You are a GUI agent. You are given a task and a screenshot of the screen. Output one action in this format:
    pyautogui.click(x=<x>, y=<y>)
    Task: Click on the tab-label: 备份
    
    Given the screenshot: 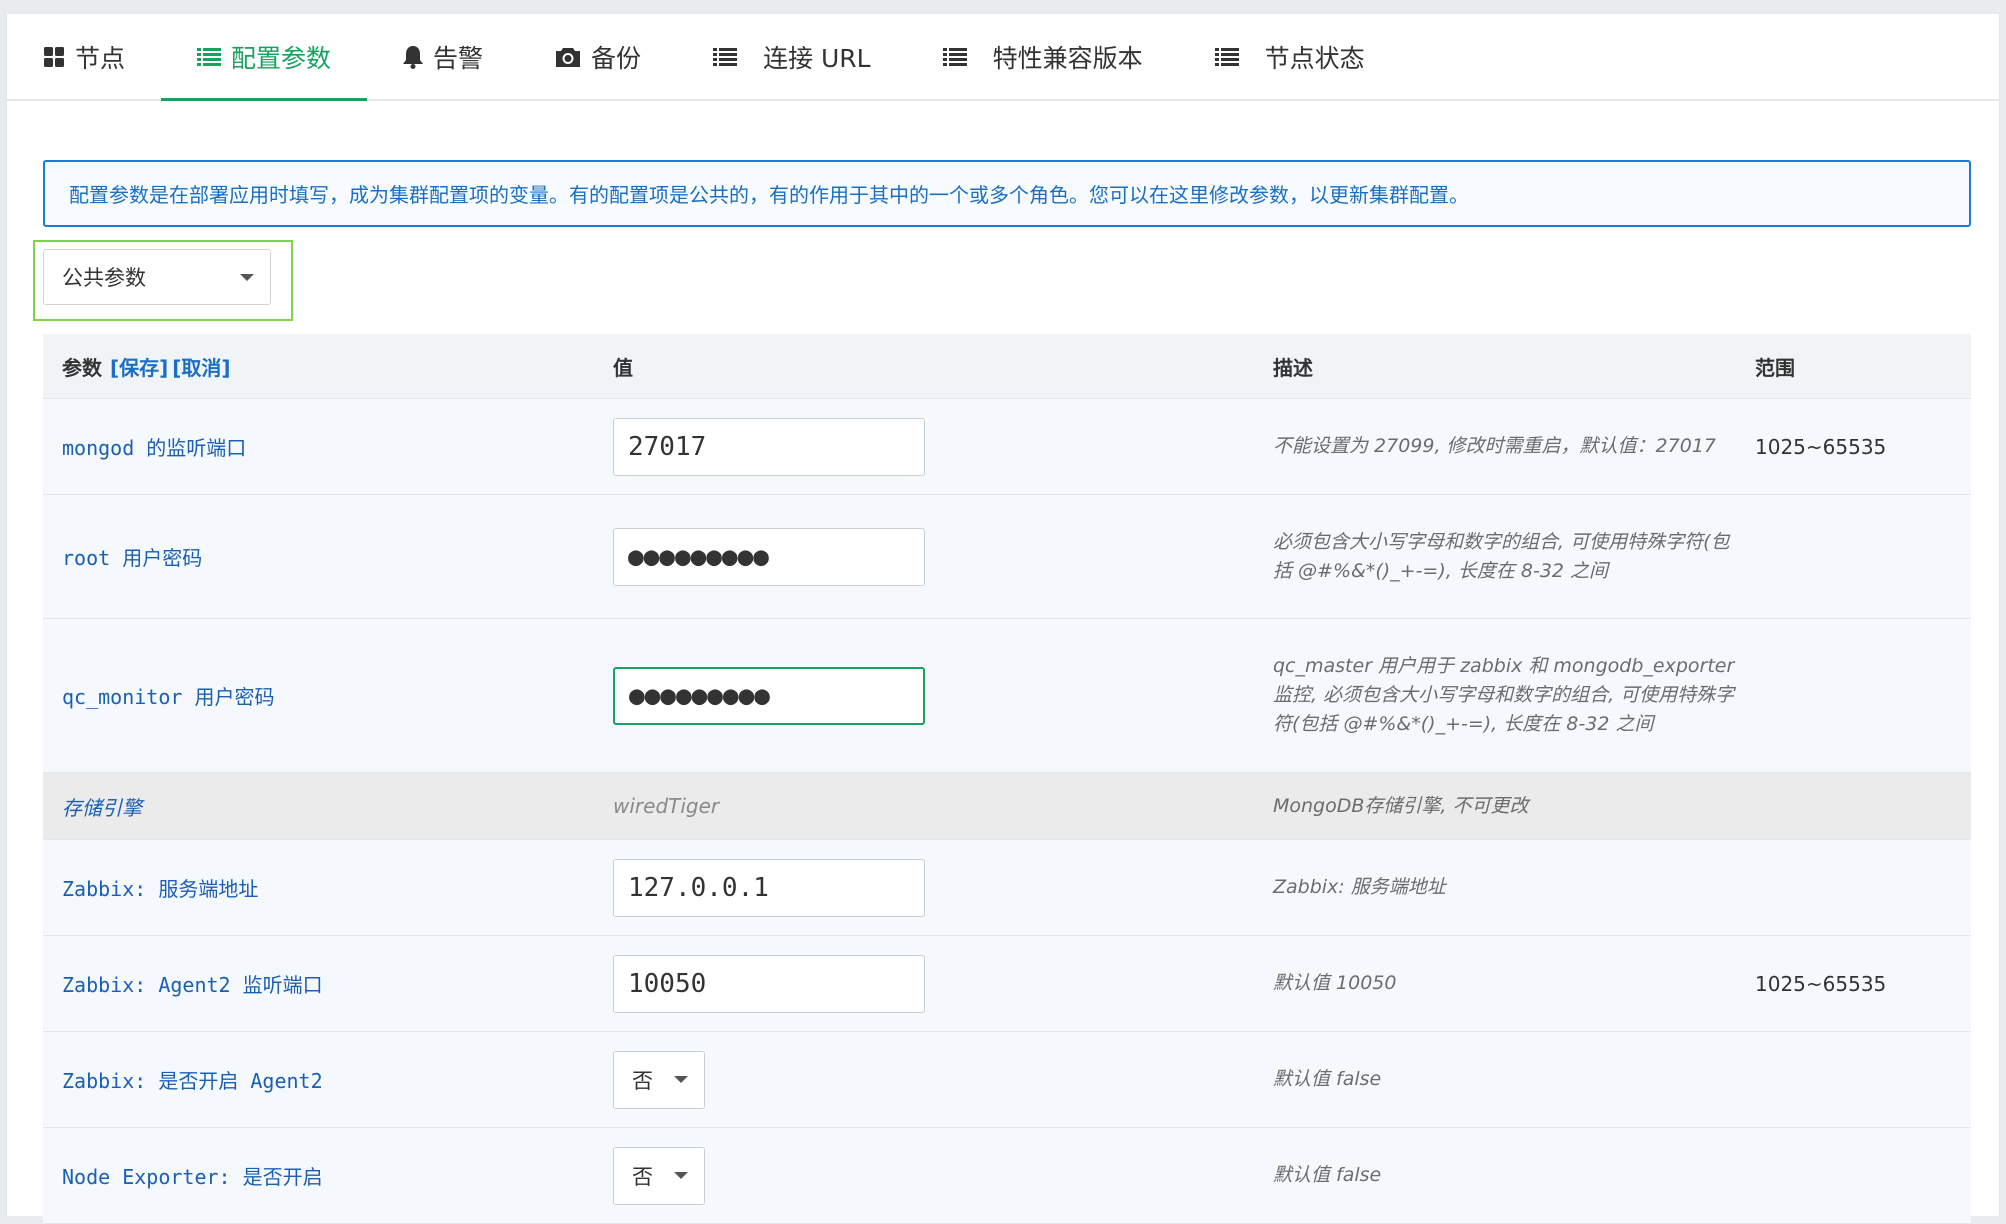 What is the action you would take?
    pyautogui.click(x=616, y=58)
    